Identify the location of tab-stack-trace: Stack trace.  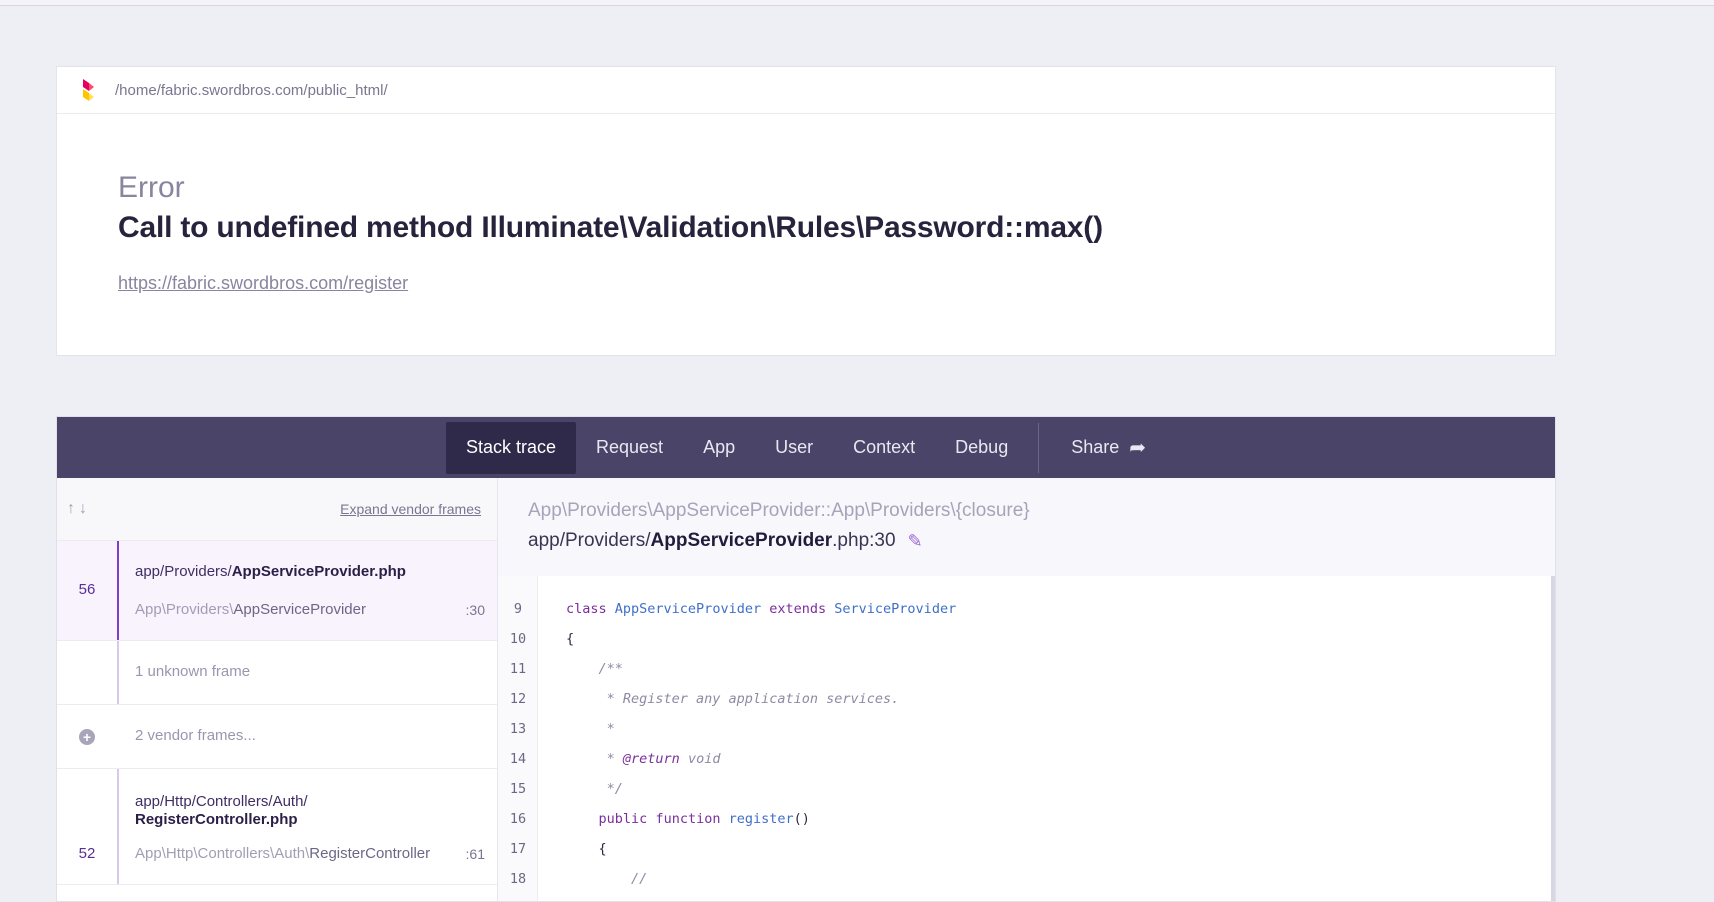
(511, 447).